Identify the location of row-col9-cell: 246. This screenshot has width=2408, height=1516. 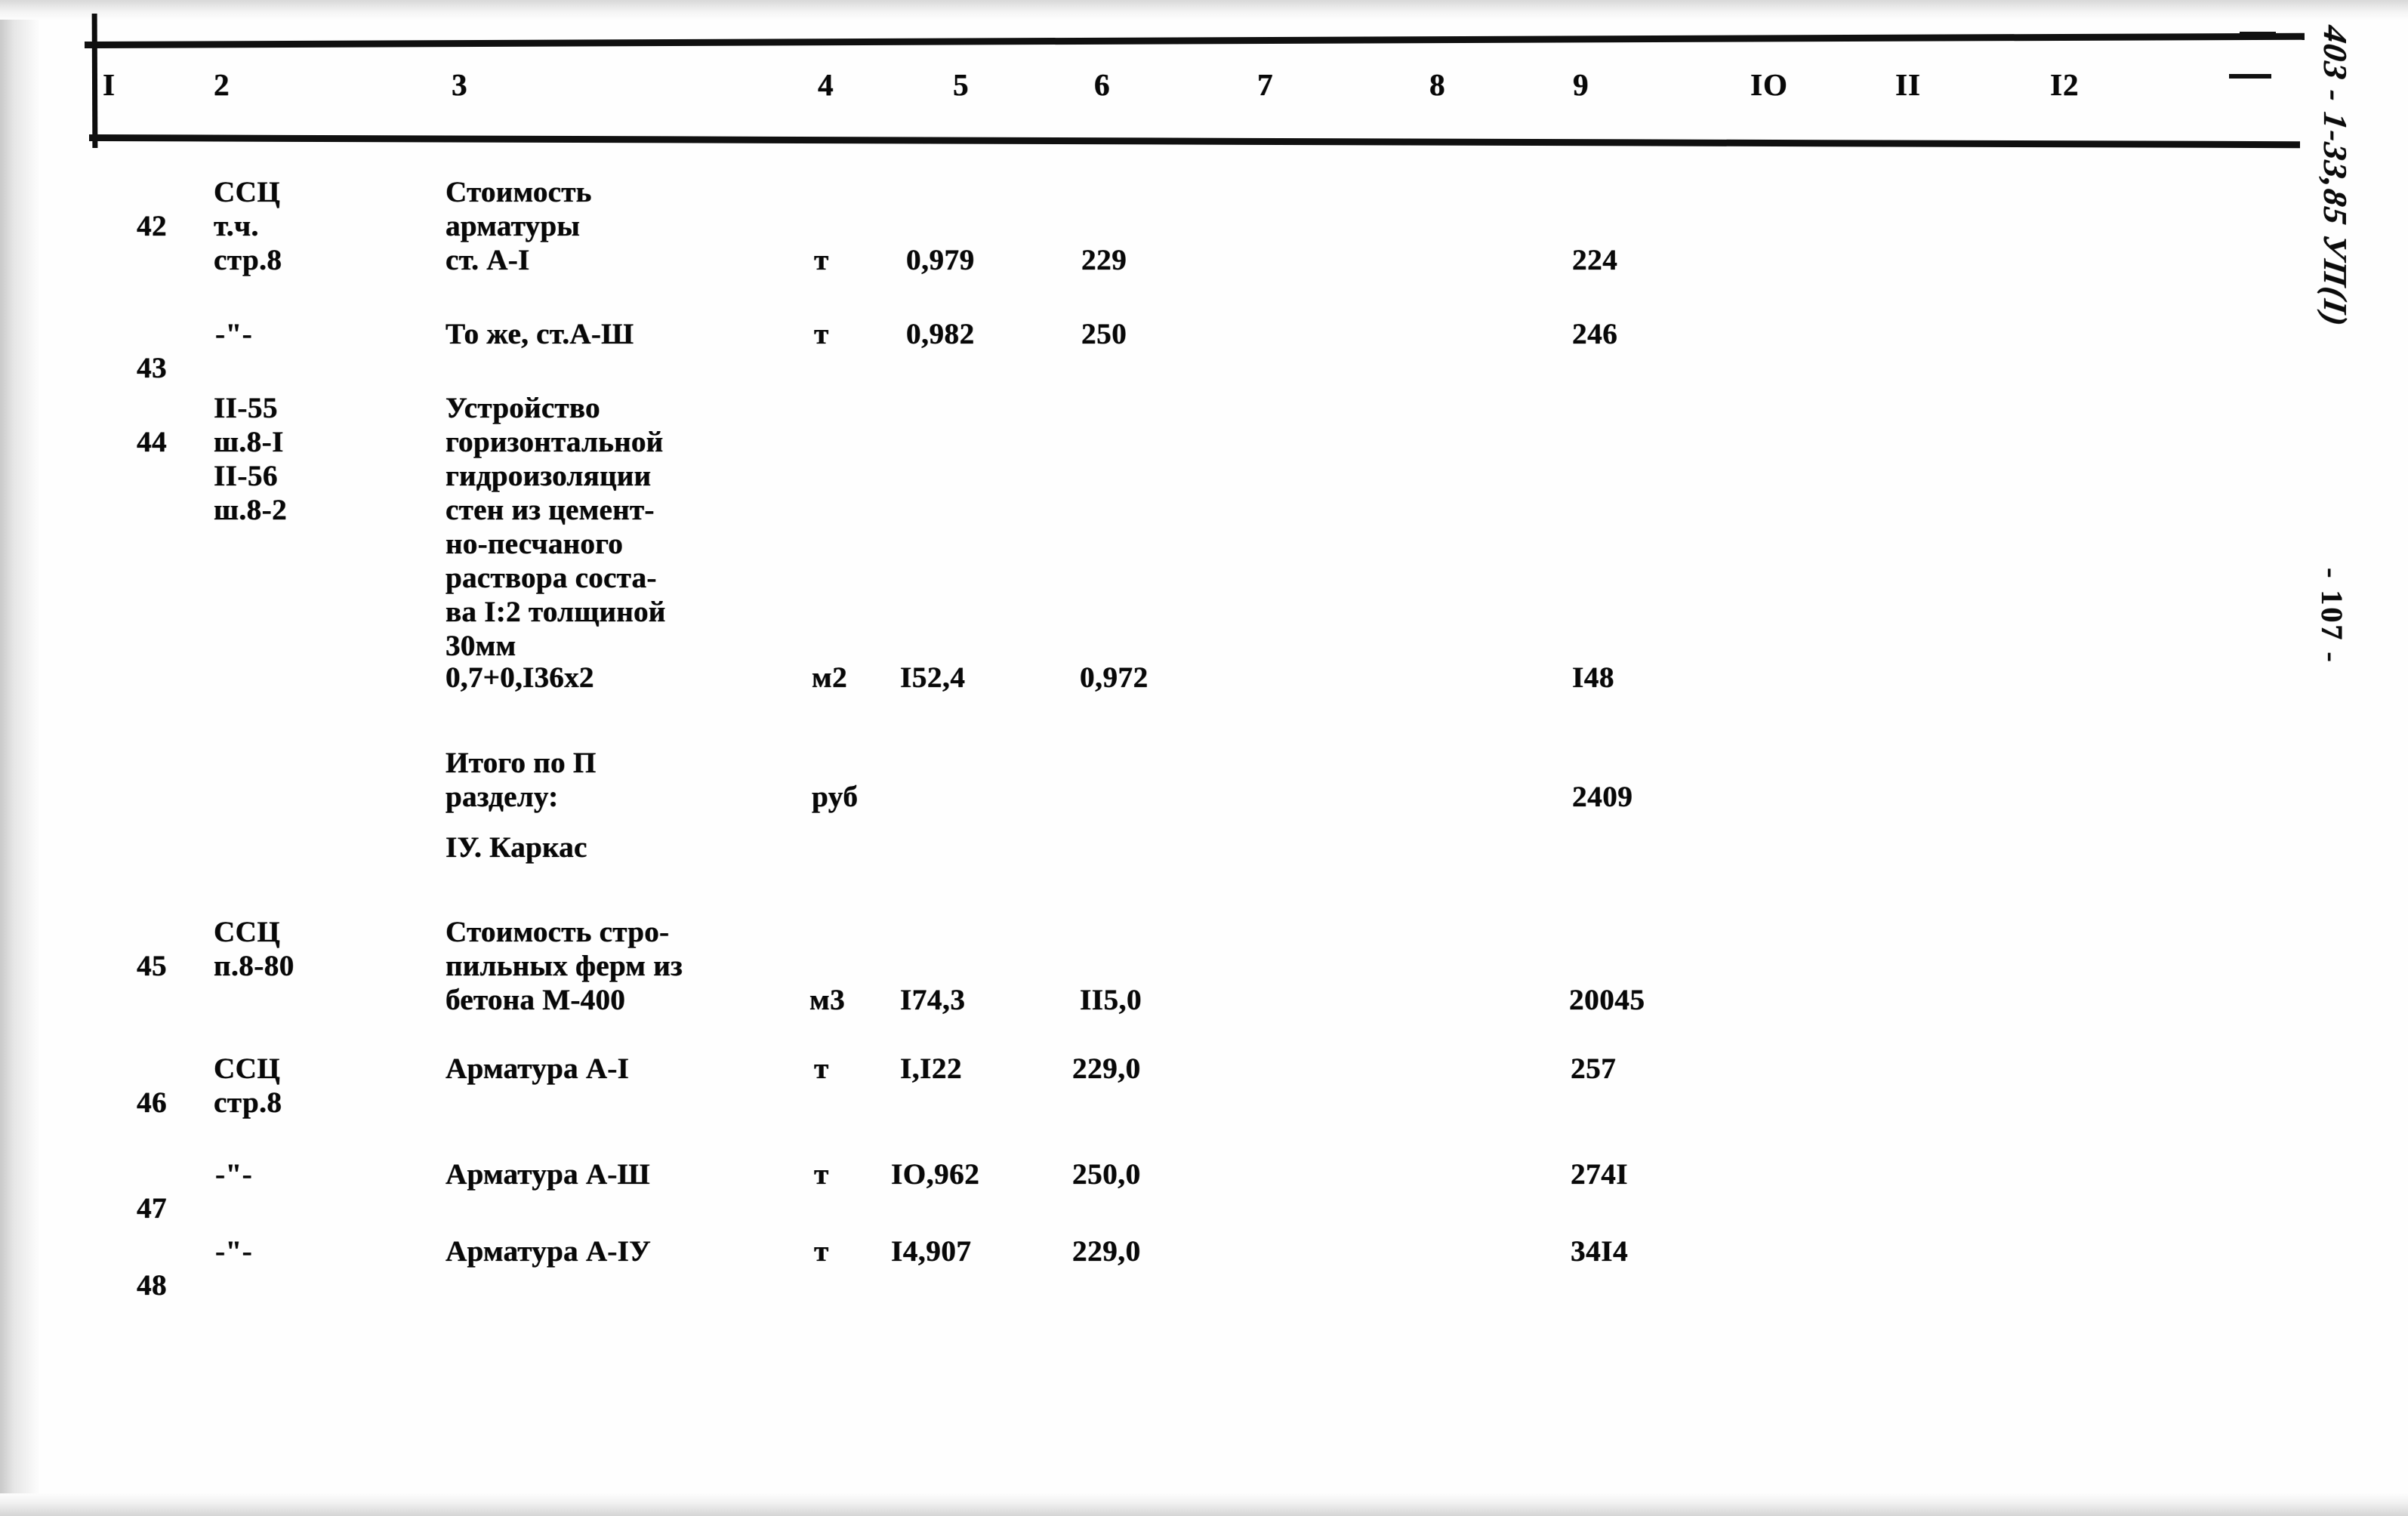
(1595, 334).